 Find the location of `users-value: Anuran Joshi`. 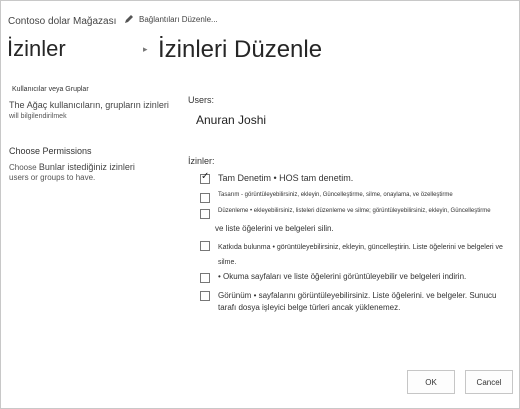

users-value: Anuran Joshi is located at coordinates (231, 120).